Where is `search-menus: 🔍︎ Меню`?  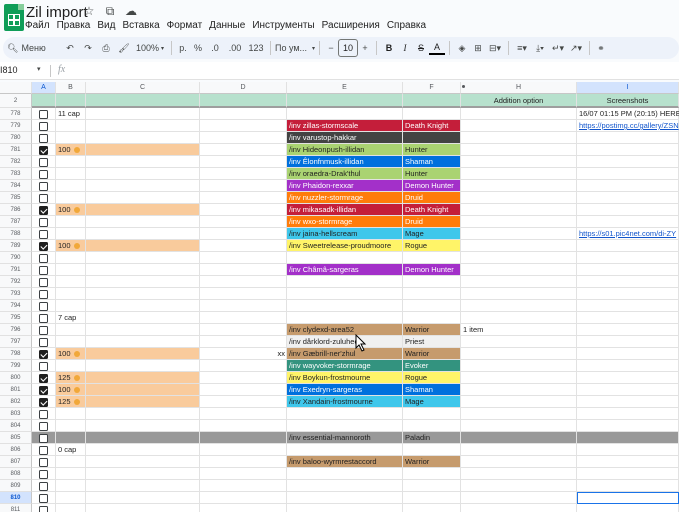
search-menus: 🔍︎ Меню is located at coordinates (28, 48).